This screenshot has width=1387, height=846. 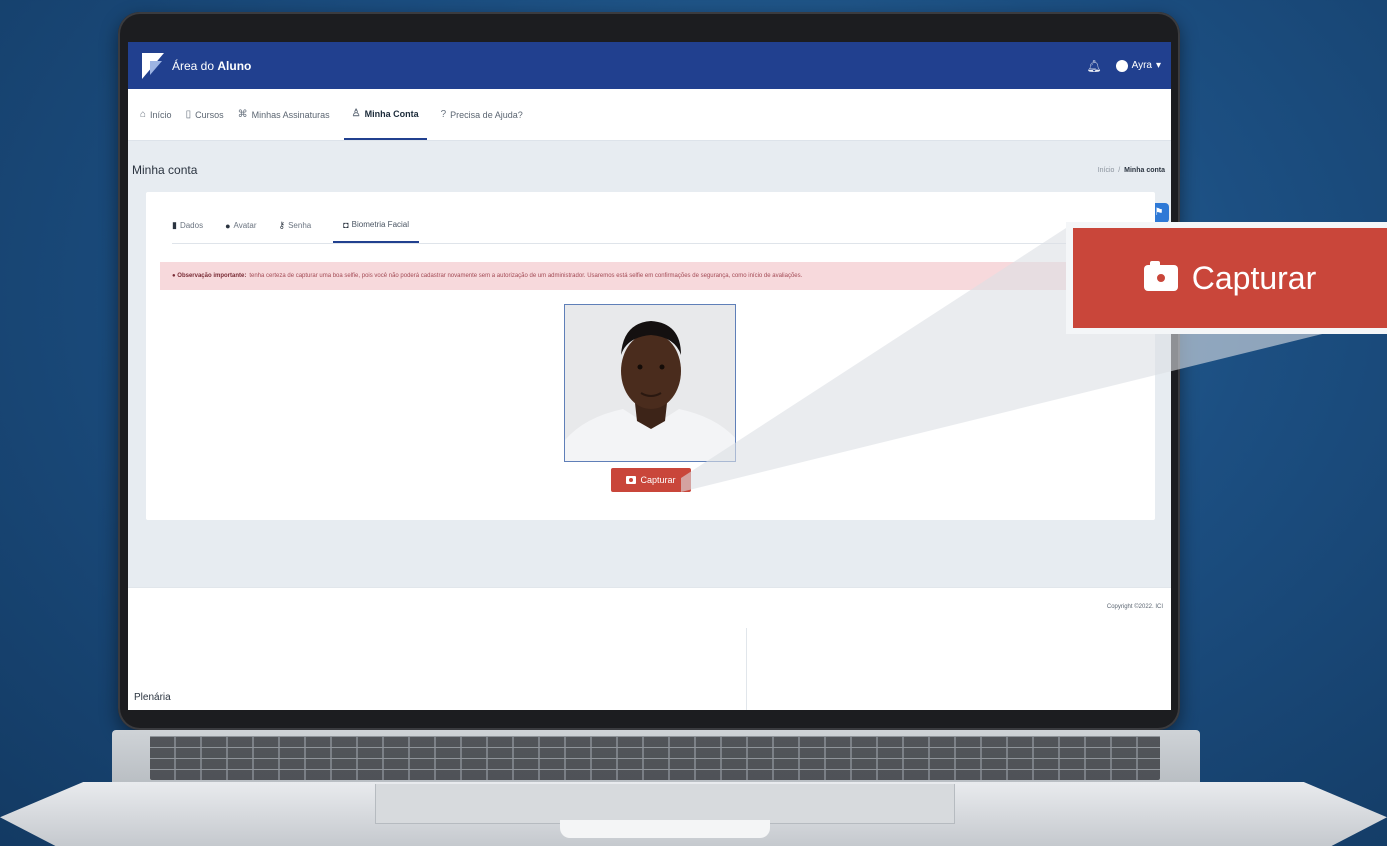 I want to click on id-card-icon: ▮, so click(x=174, y=225).